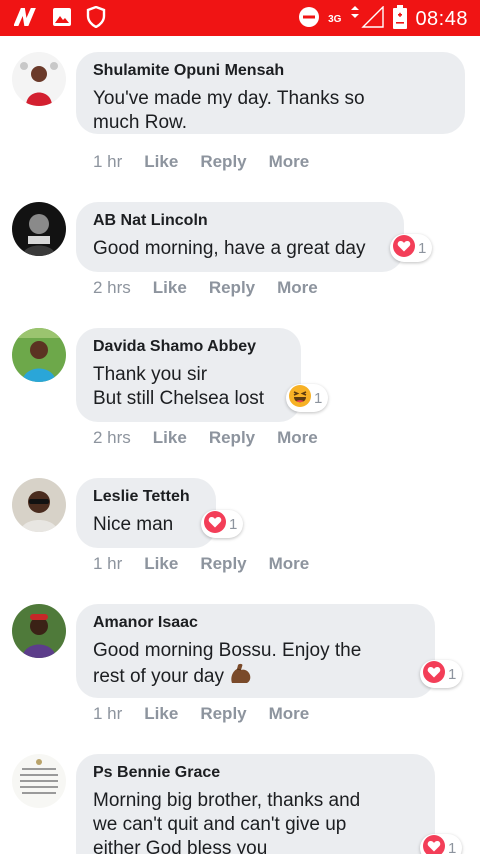 The image size is (480, 854). What do you see at coordinates (400, 19) in the screenshot?
I see `battery-icon` at bounding box center [400, 19].